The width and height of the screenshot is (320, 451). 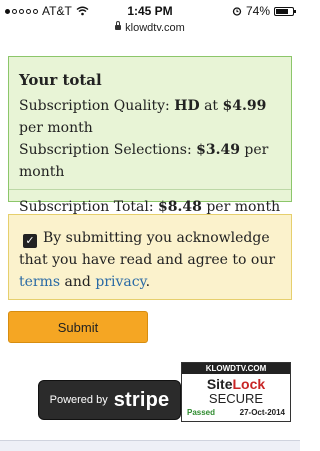 I want to click on terms-link: terms, so click(x=39, y=282).